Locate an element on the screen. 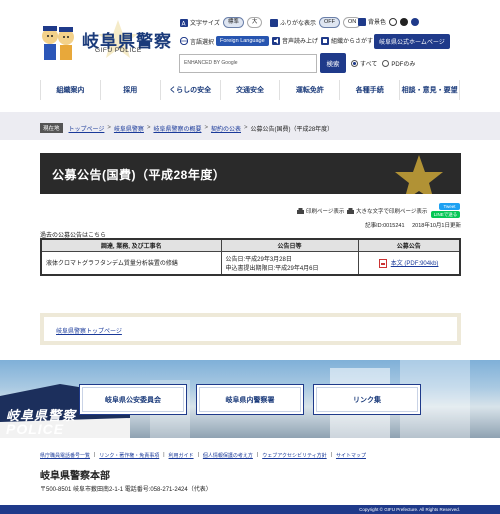  tender-file-cell: 本文 (PDF:904kb) is located at coordinates (409, 263).